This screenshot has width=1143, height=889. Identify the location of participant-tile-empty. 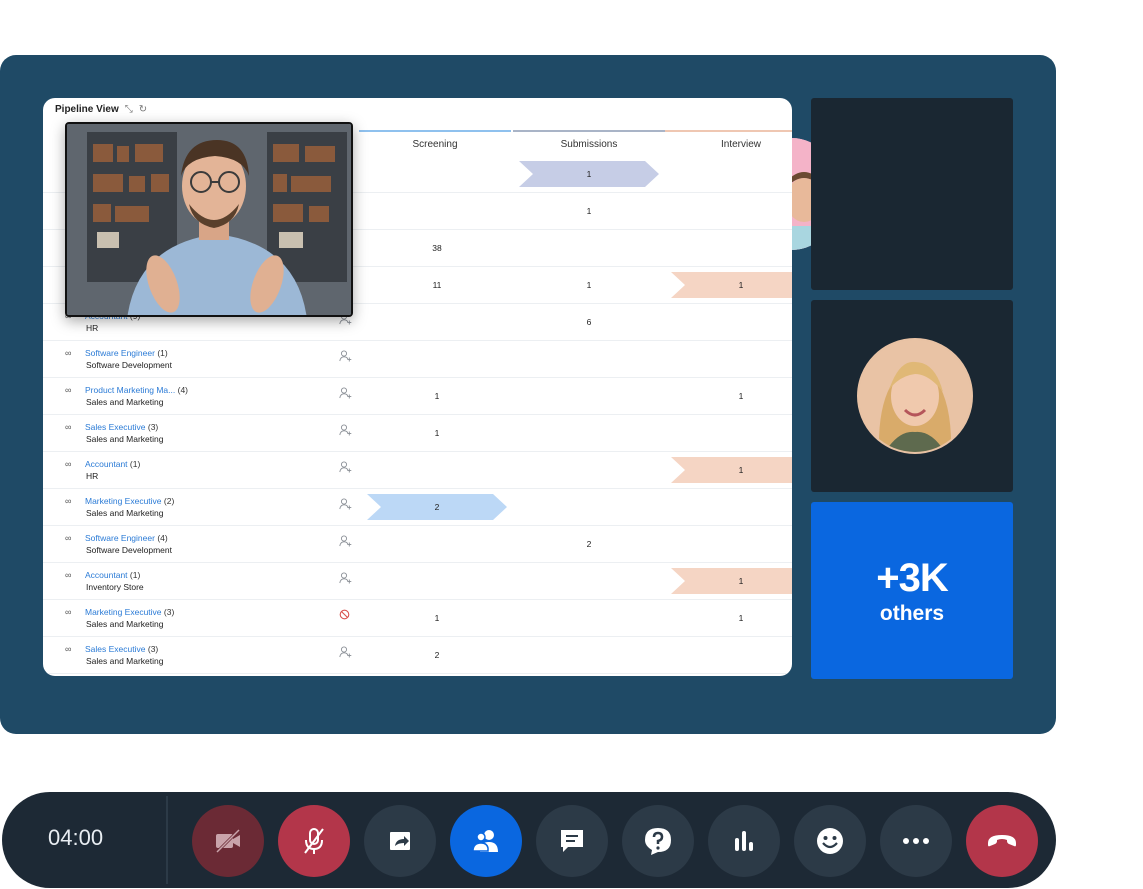
(912, 194).